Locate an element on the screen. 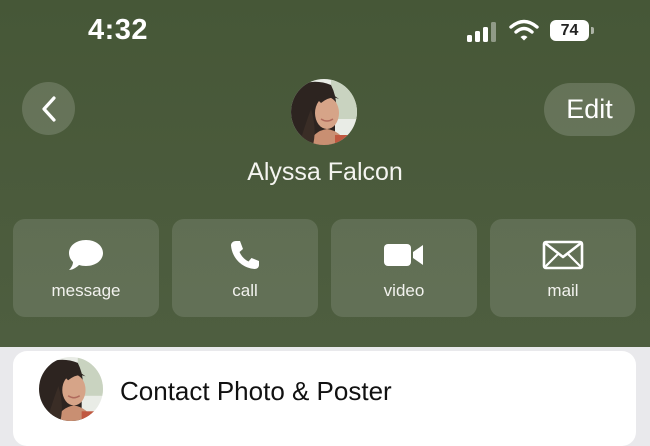 The image size is (650, 446). message-button: message is located at coordinates (86, 268).